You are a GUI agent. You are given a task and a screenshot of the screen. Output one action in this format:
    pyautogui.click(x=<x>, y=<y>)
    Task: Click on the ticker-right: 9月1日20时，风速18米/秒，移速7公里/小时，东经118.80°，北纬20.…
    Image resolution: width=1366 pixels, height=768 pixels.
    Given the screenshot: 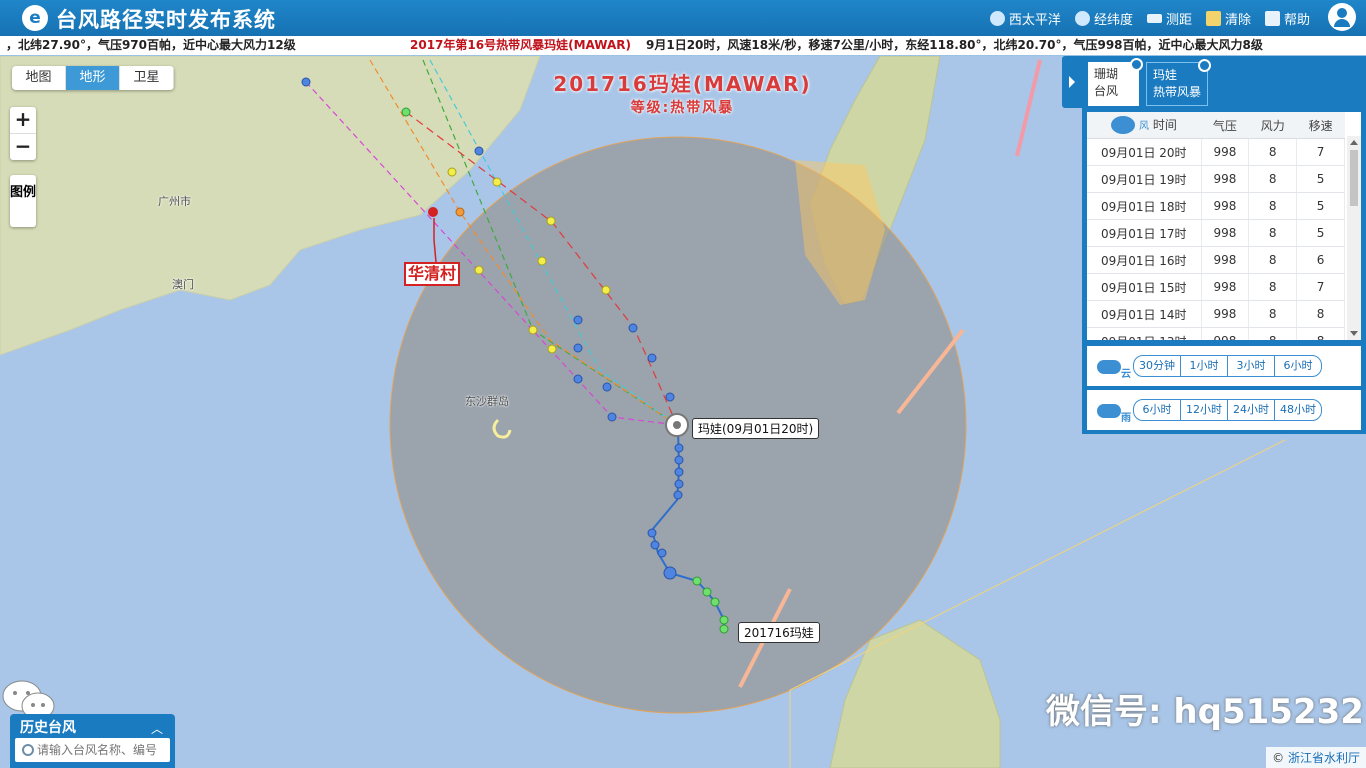 What is the action you would take?
    pyautogui.click(x=954, y=45)
    